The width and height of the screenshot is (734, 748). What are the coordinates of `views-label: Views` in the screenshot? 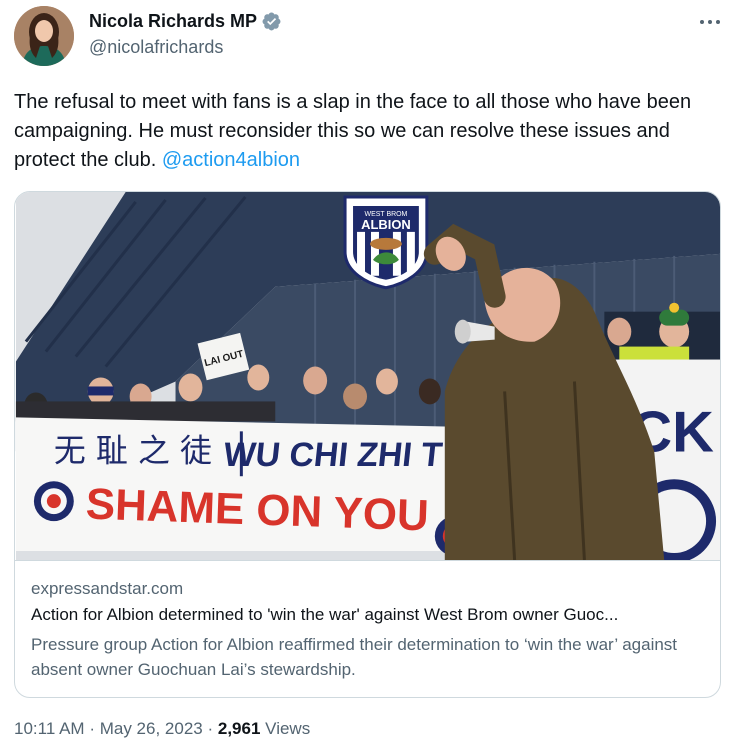 It's located at (288, 728).